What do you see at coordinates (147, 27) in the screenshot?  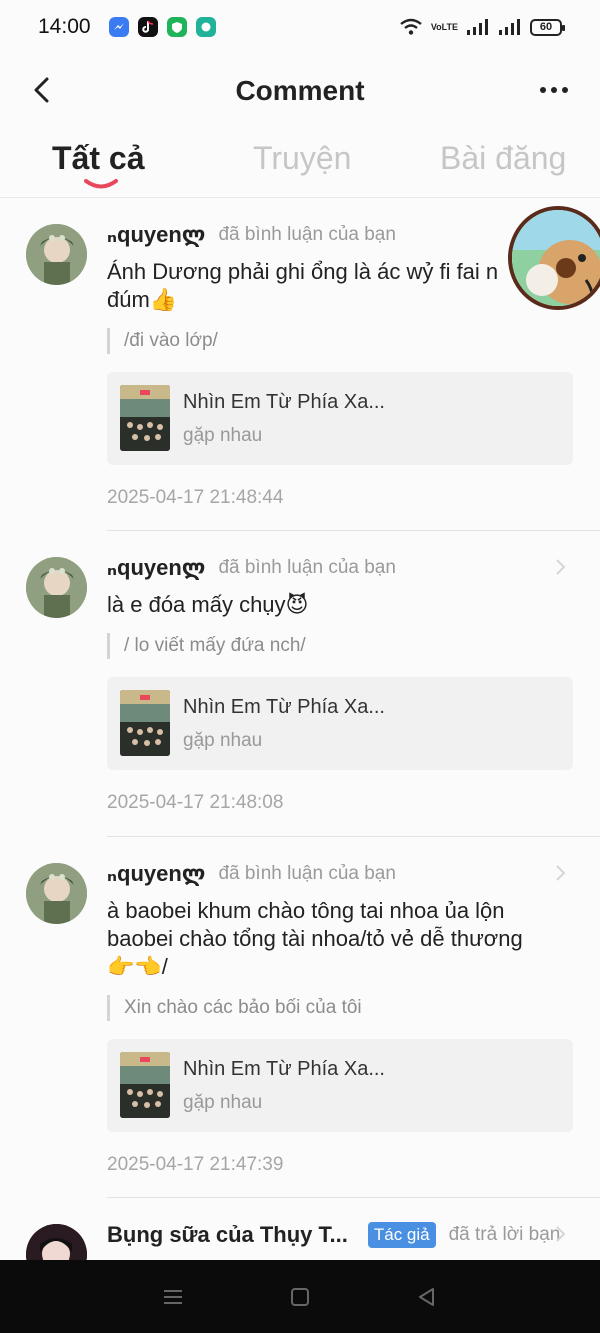 I see `tiktok-icon` at bounding box center [147, 27].